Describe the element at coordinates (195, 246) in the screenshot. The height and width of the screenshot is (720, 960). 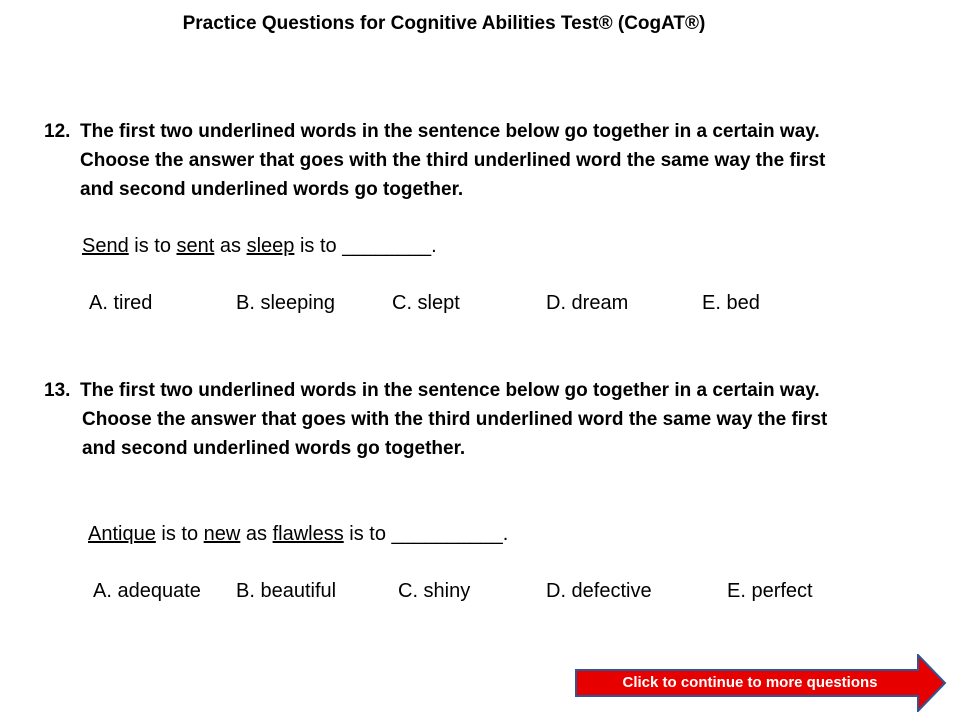
I see `underlined-word: sent` at that location.